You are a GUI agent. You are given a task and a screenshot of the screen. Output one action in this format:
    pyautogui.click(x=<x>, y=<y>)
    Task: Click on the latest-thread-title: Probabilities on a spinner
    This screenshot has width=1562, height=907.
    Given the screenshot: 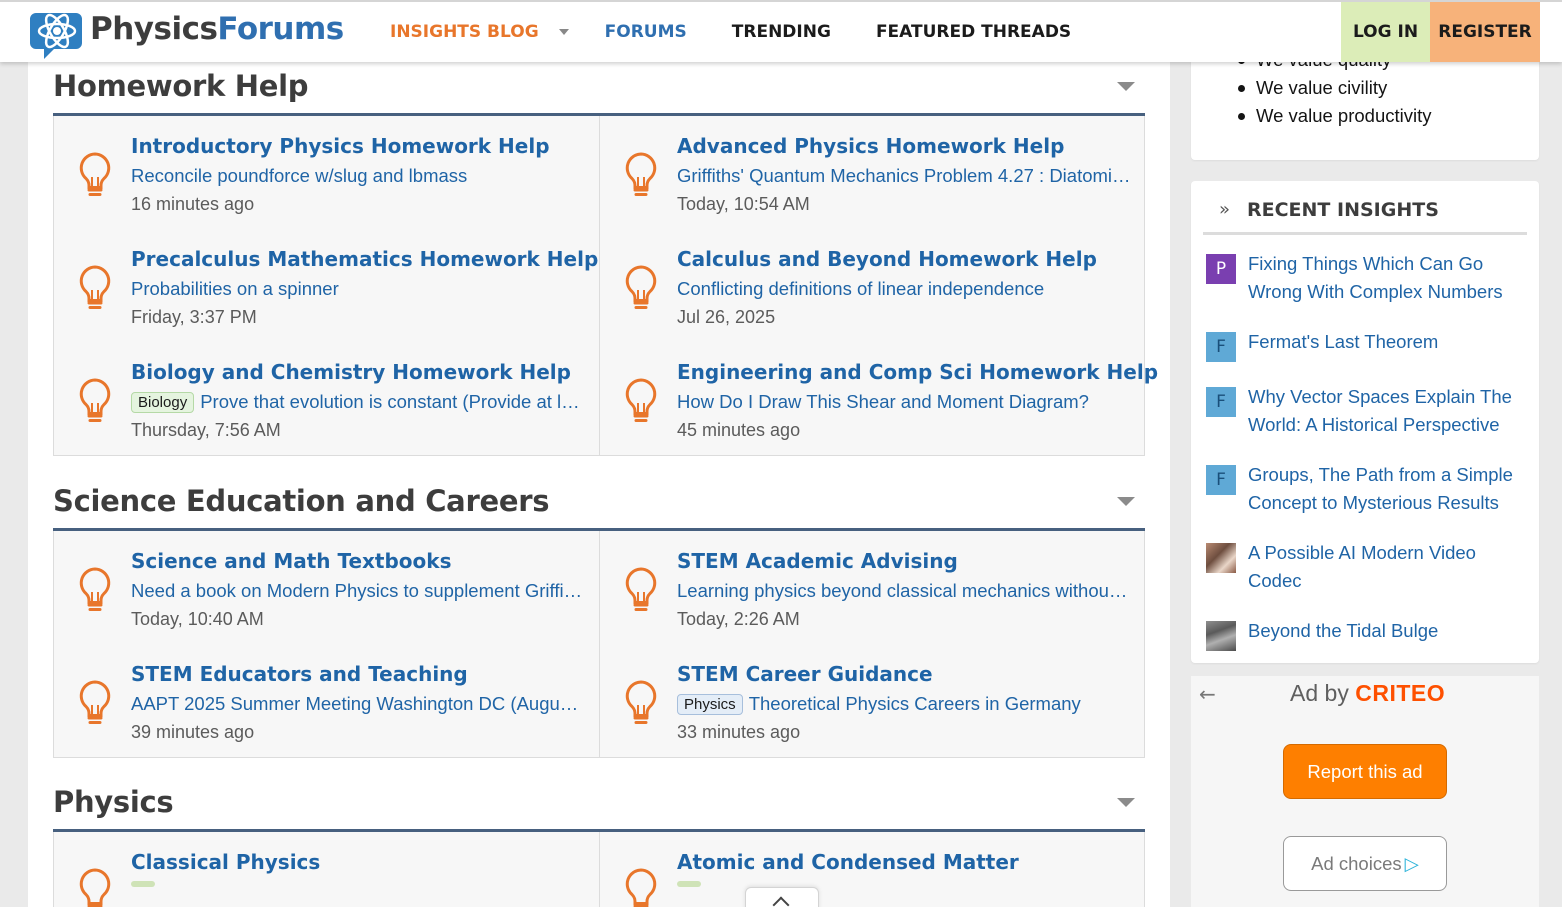 What is the action you would take?
    pyautogui.click(x=235, y=289)
    